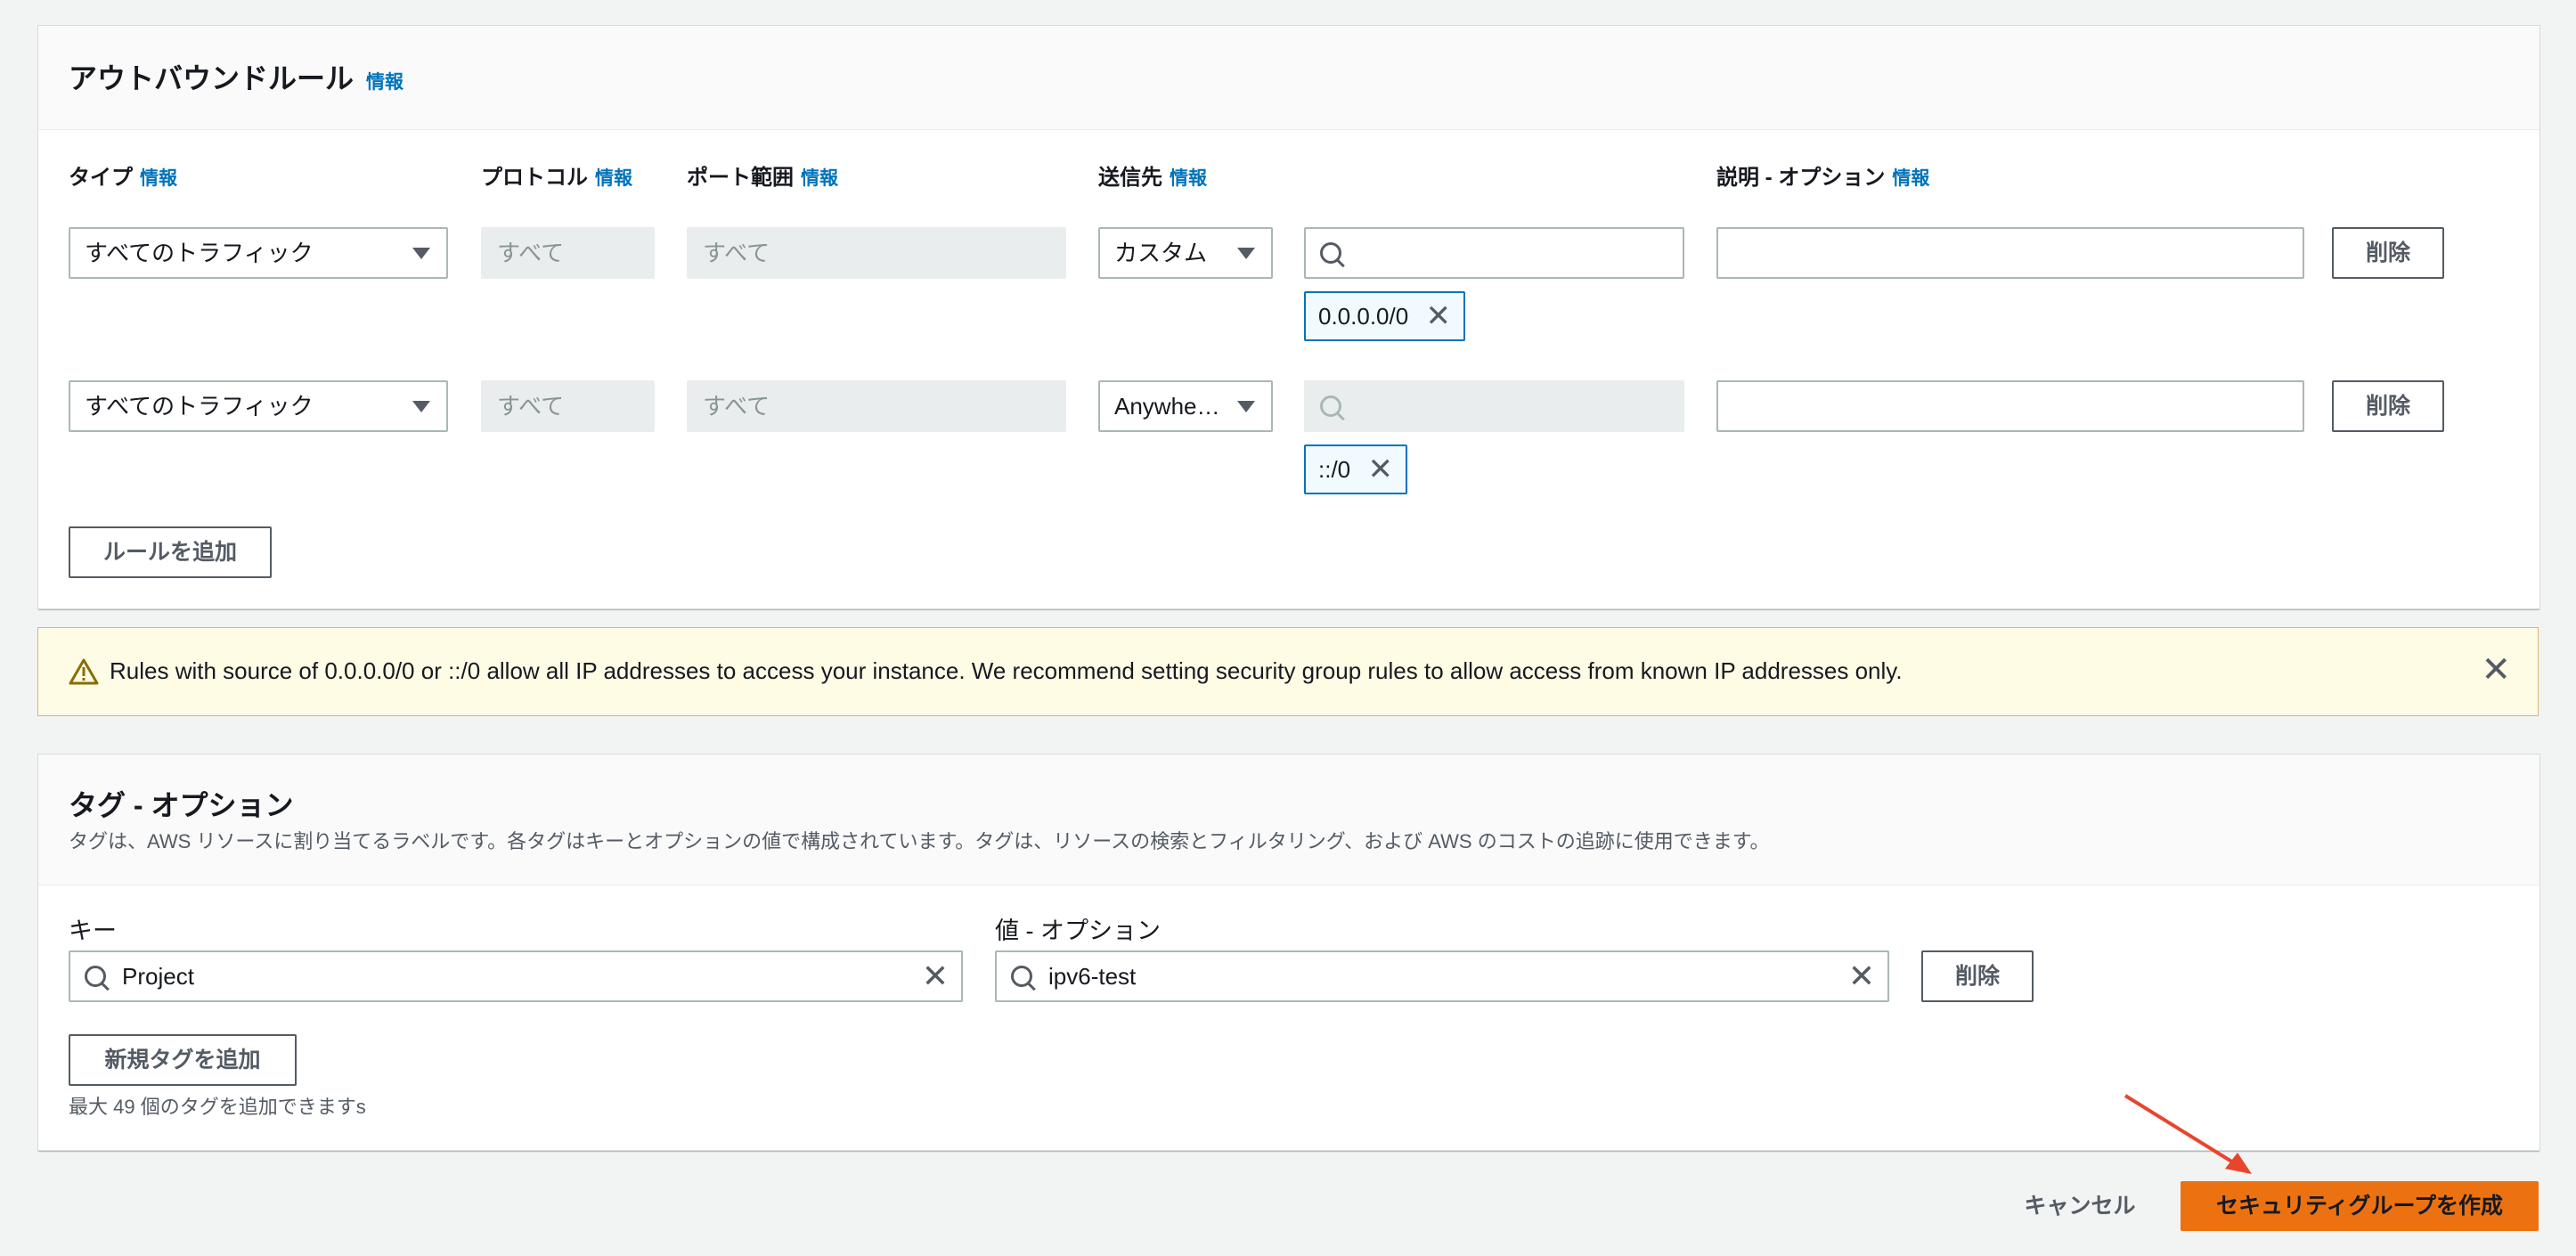  What do you see at coordinates (2010, 253) in the screenshot?
I see `rule-1-description-input` at bounding box center [2010, 253].